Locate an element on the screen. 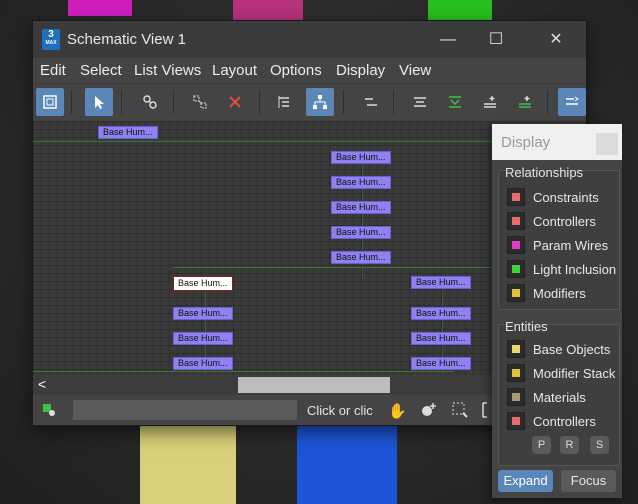 The width and height of the screenshot is (638, 504). window-title: Schematic View 1 is located at coordinates (126, 39).